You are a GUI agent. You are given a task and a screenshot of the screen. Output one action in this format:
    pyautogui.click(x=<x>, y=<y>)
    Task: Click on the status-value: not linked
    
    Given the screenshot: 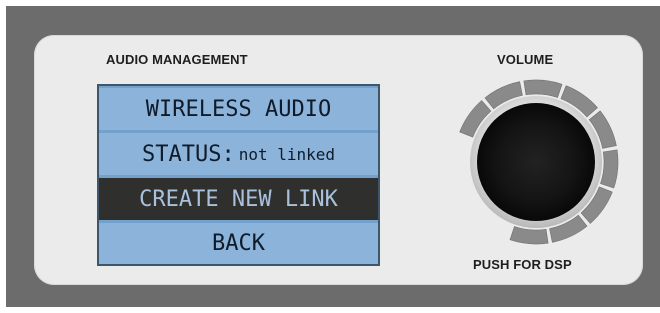 What is the action you would take?
    pyautogui.click(x=287, y=154)
    